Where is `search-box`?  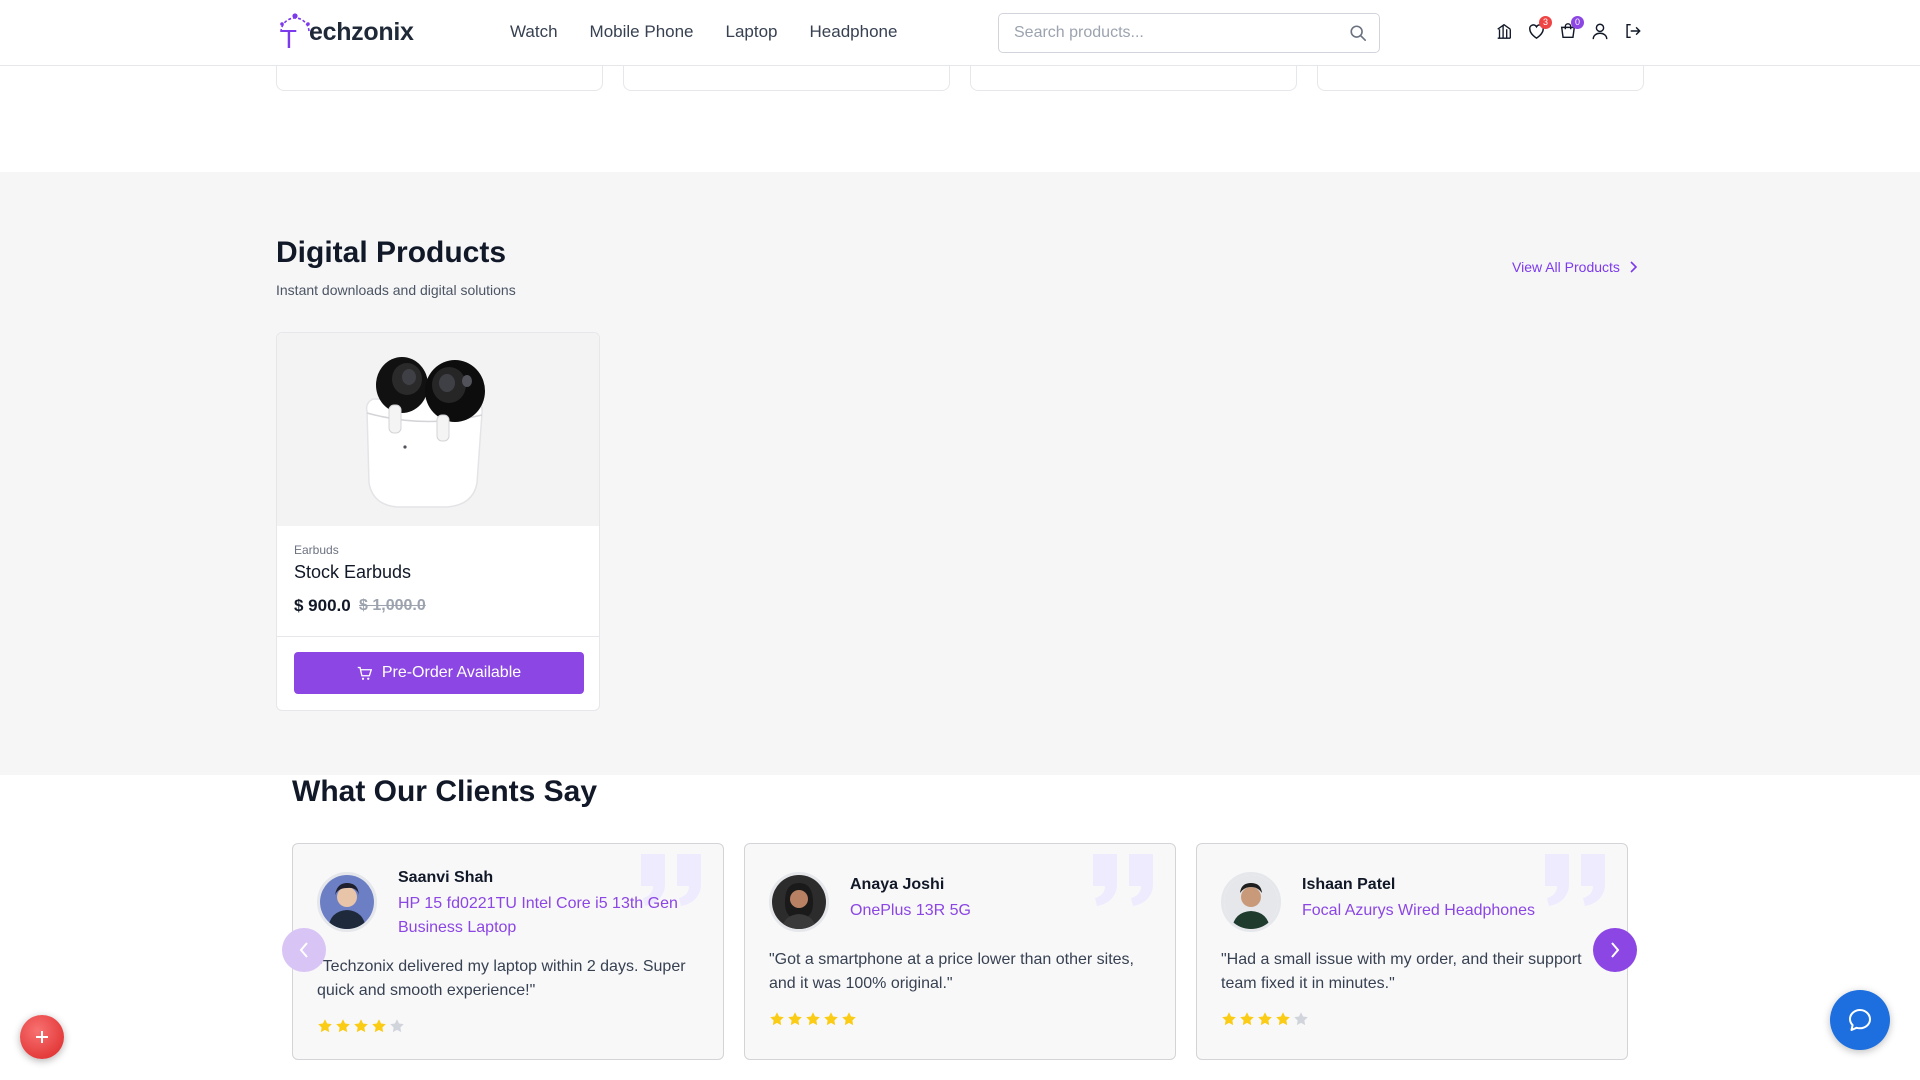
search-box is located at coordinates (1189, 33).